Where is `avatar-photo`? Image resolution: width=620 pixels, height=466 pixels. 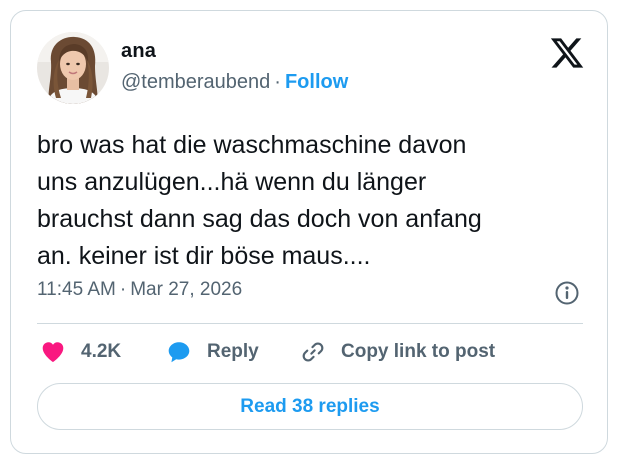
avatar-photo is located at coordinates (73, 68).